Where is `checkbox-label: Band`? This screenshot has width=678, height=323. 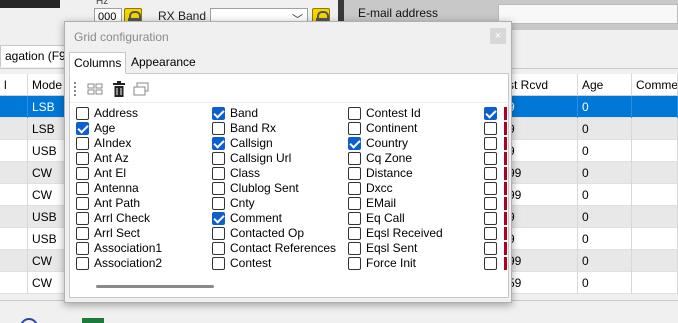
checkbox-label: Band is located at coordinates (244, 113).